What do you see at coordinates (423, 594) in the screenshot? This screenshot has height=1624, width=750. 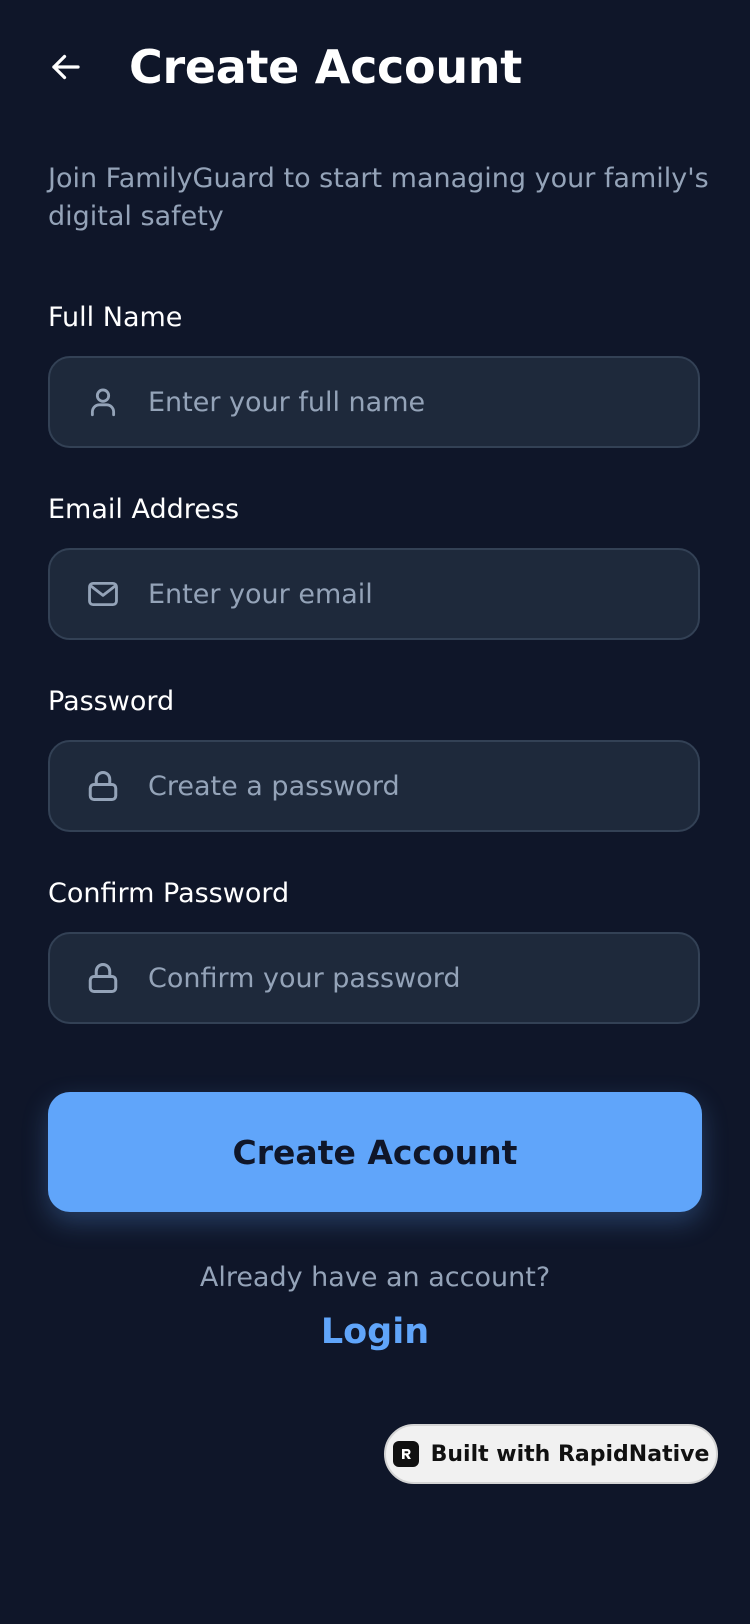 I see `email-input` at bounding box center [423, 594].